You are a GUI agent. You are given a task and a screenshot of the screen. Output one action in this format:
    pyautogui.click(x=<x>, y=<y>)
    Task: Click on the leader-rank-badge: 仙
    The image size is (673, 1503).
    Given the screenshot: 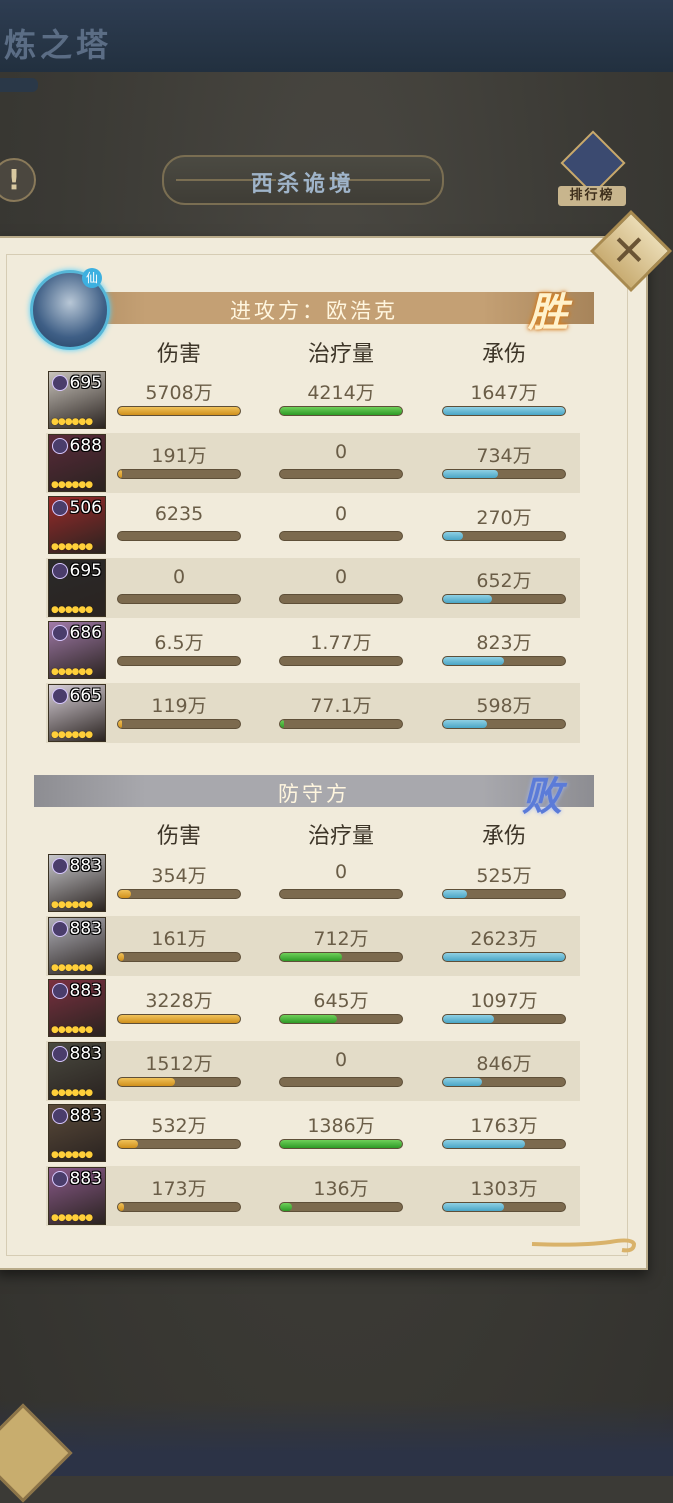 What is the action you would take?
    pyautogui.click(x=92, y=278)
    